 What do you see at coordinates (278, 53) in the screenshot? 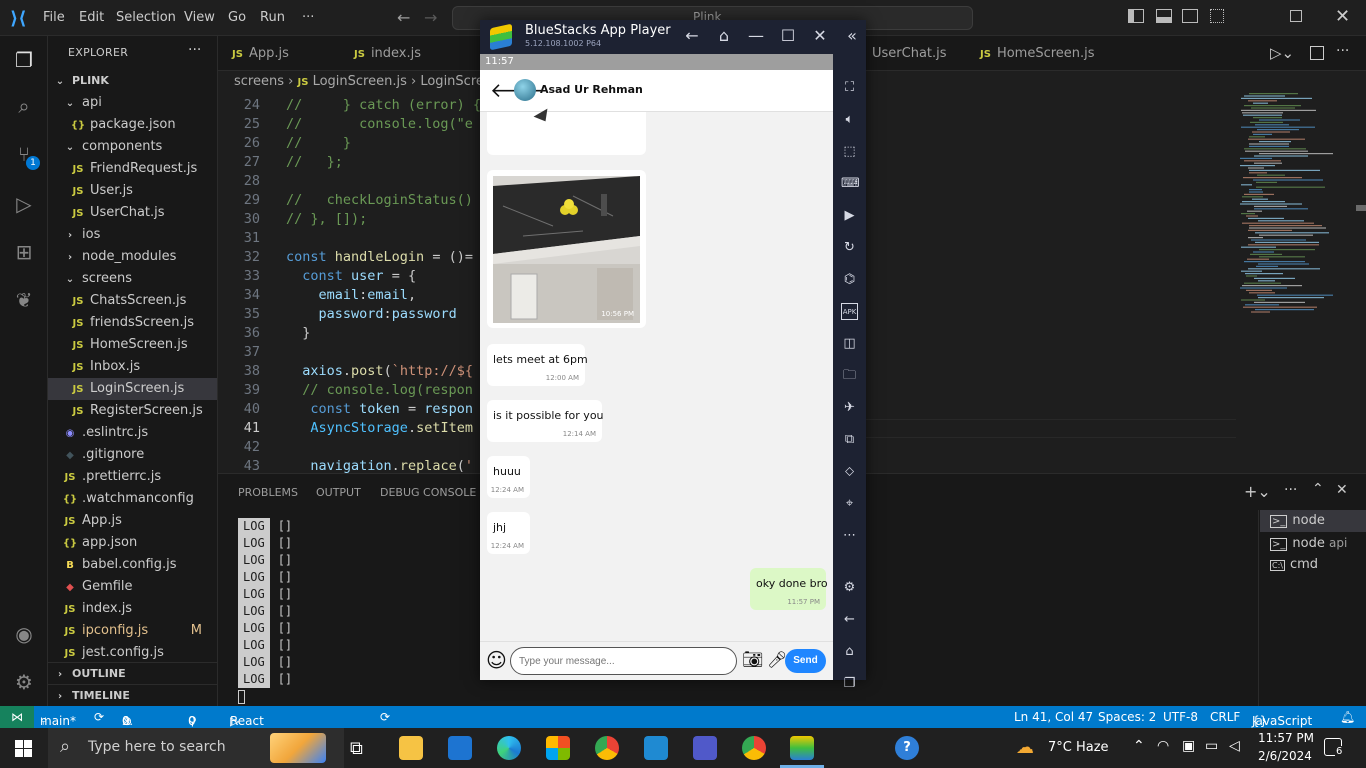
I see `tab-app-js: JS App.js` at bounding box center [278, 53].